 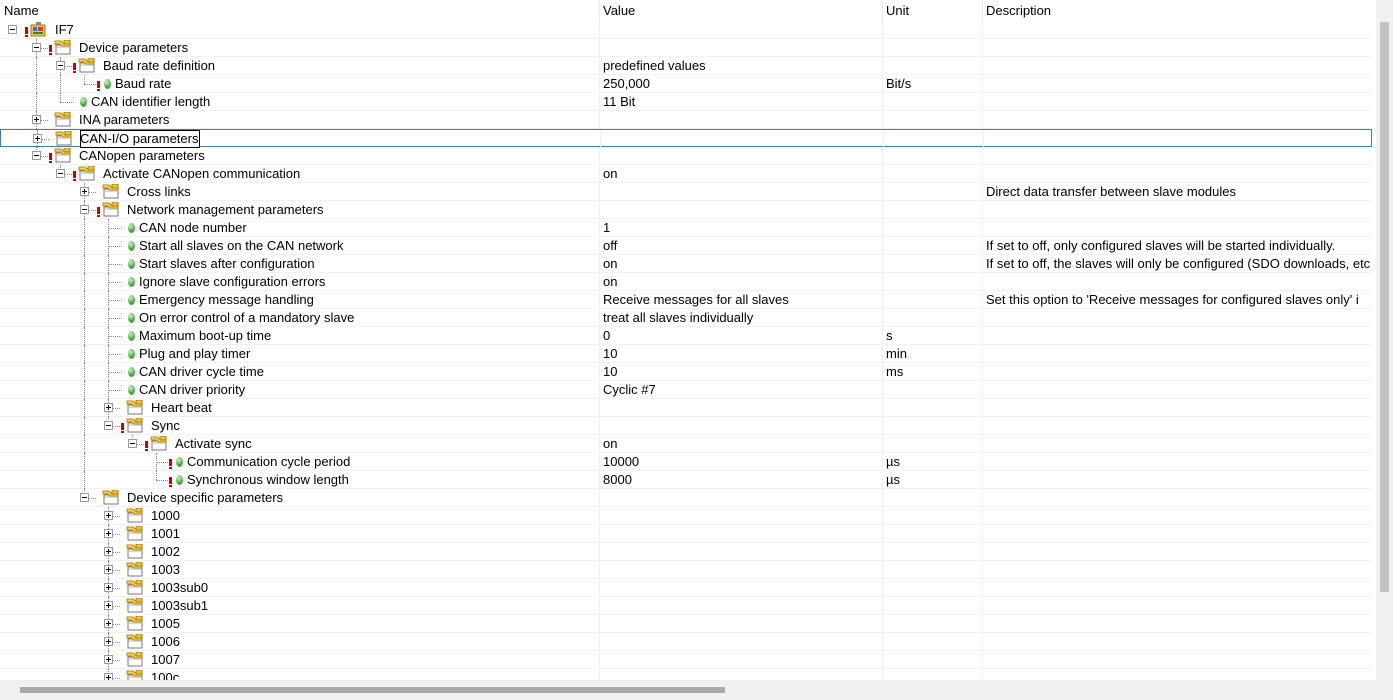 I want to click on tree-row: Sync, so click(x=686, y=426).